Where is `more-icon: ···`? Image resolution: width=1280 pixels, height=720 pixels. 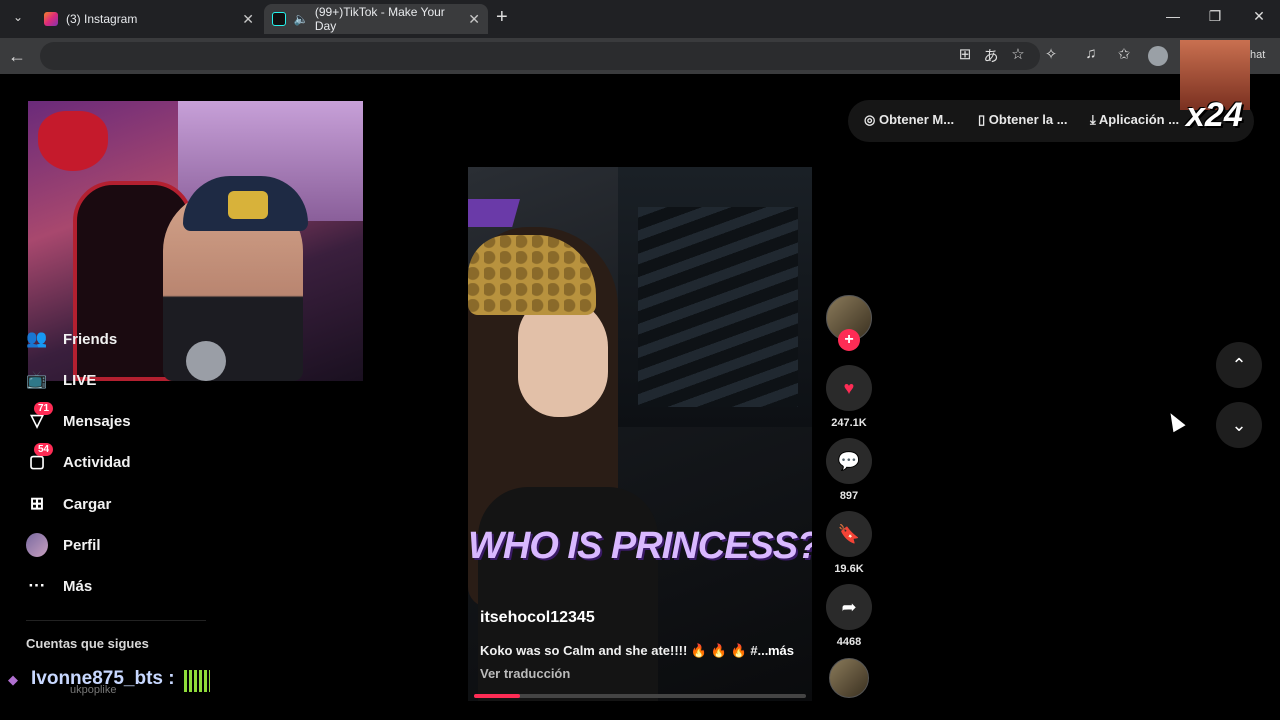 more-icon: ··· is located at coordinates (37, 585).